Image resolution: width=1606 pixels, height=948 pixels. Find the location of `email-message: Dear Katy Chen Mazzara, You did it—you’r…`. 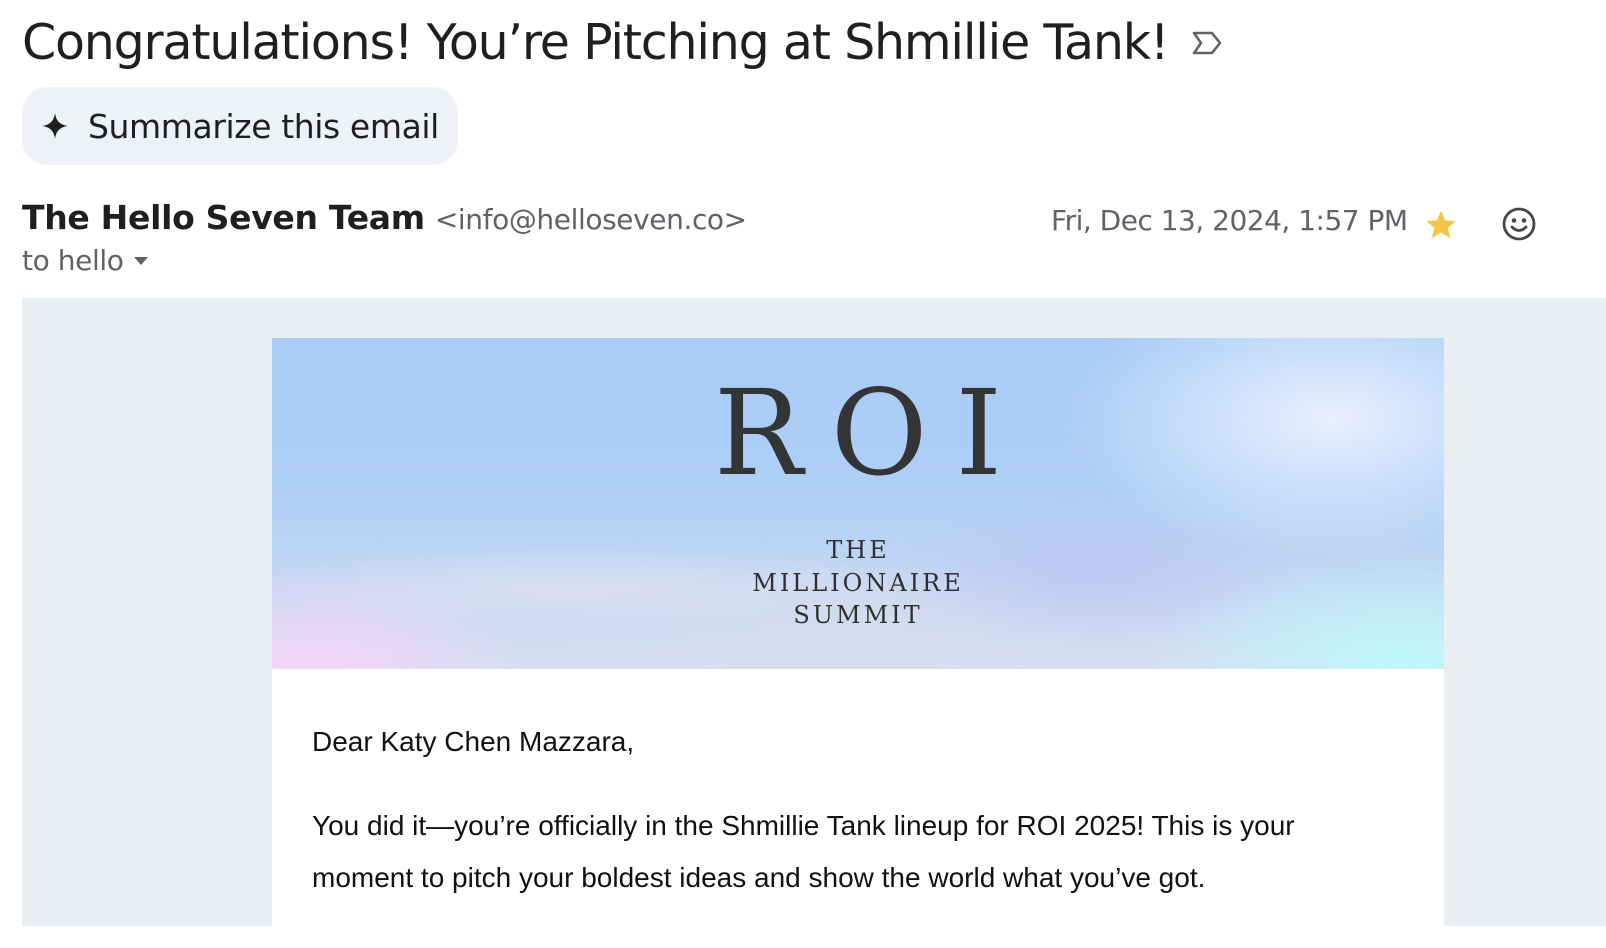

email-message: Dear Katy Chen Mazzara, You did it—you’r… is located at coordinates (852, 813).